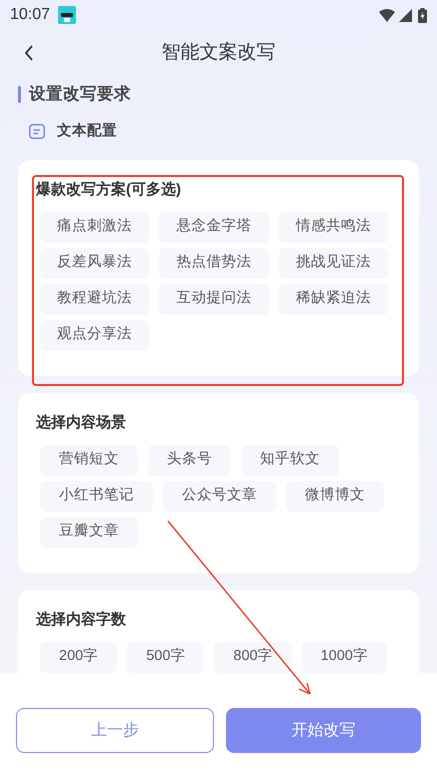 This screenshot has height=777, width=437. What do you see at coordinates (219, 52) in the screenshot?
I see `page-title: 智能文案改写` at bounding box center [219, 52].